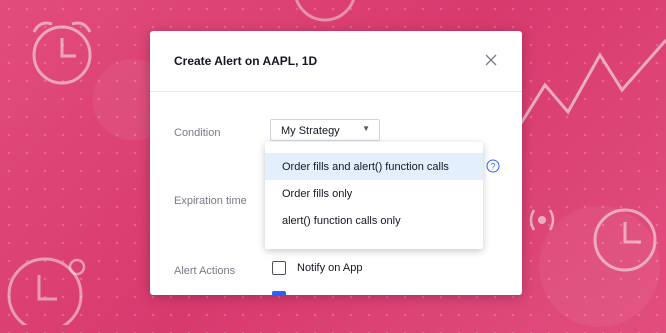 The image size is (666, 333). I want to click on close-button, so click(491, 60).